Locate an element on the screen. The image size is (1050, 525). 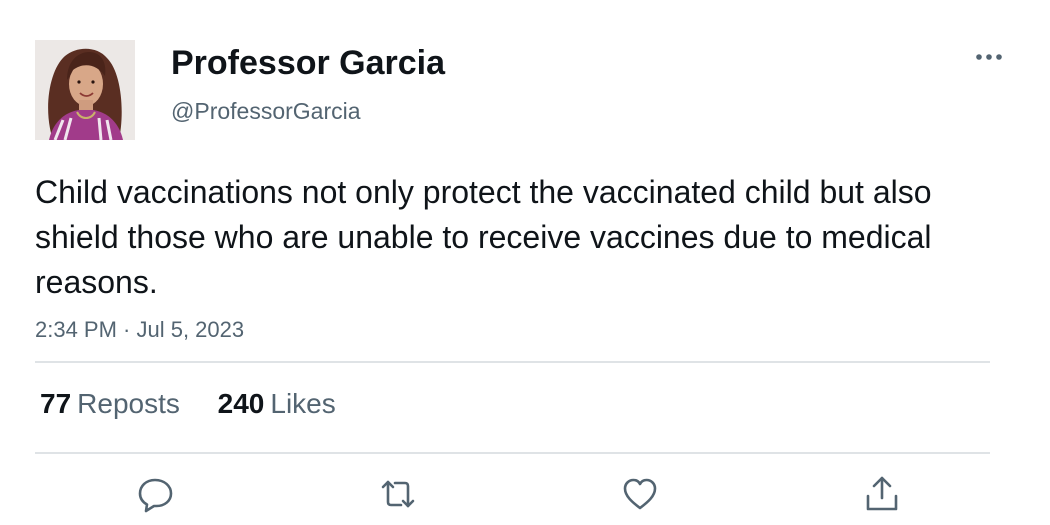
likes-label: Likes is located at coordinates (303, 403).